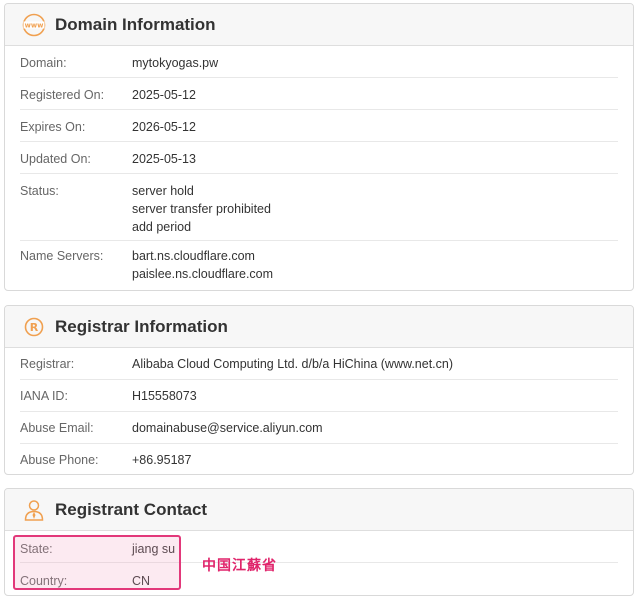  Describe the element at coordinates (319, 158) in the screenshot. I see `info-row: Updated On: 2025-05-13` at that location.